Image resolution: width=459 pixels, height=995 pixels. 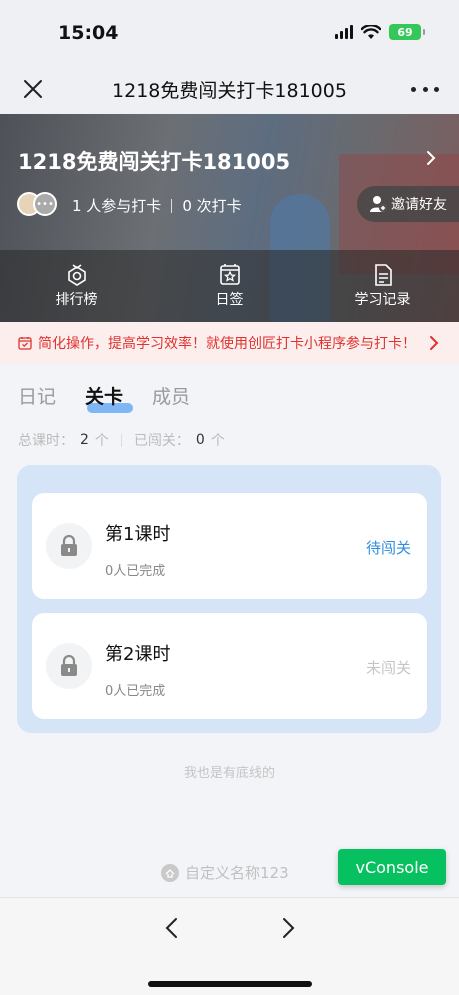 What do you see at coordinates (388, 668) in the screenshot?
I see `lesson-status: 未闯关` at bounding box center [388, 668].